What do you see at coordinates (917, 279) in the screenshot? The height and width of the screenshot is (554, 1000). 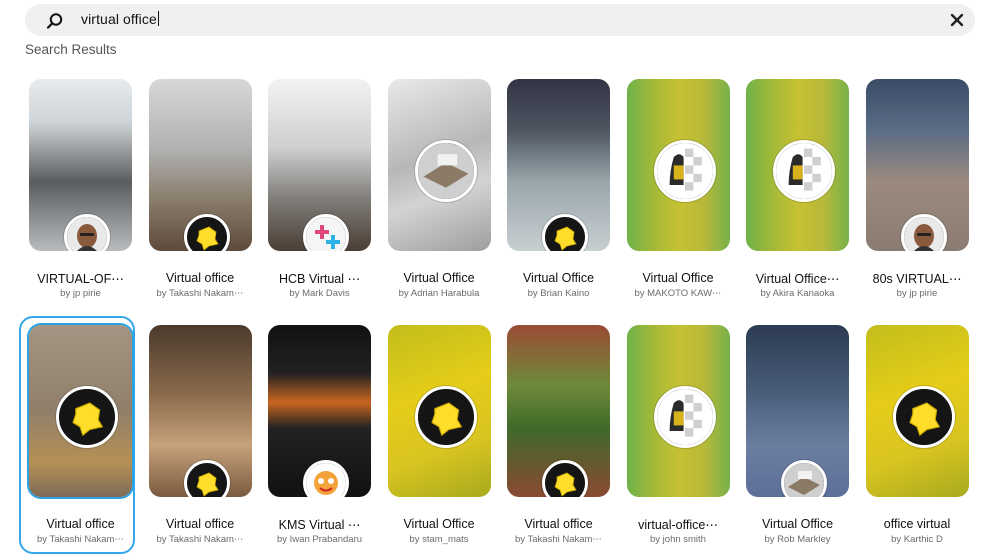 I see `result-title: 80s VIRTUAL⋯` at bounding box center [917, 279].